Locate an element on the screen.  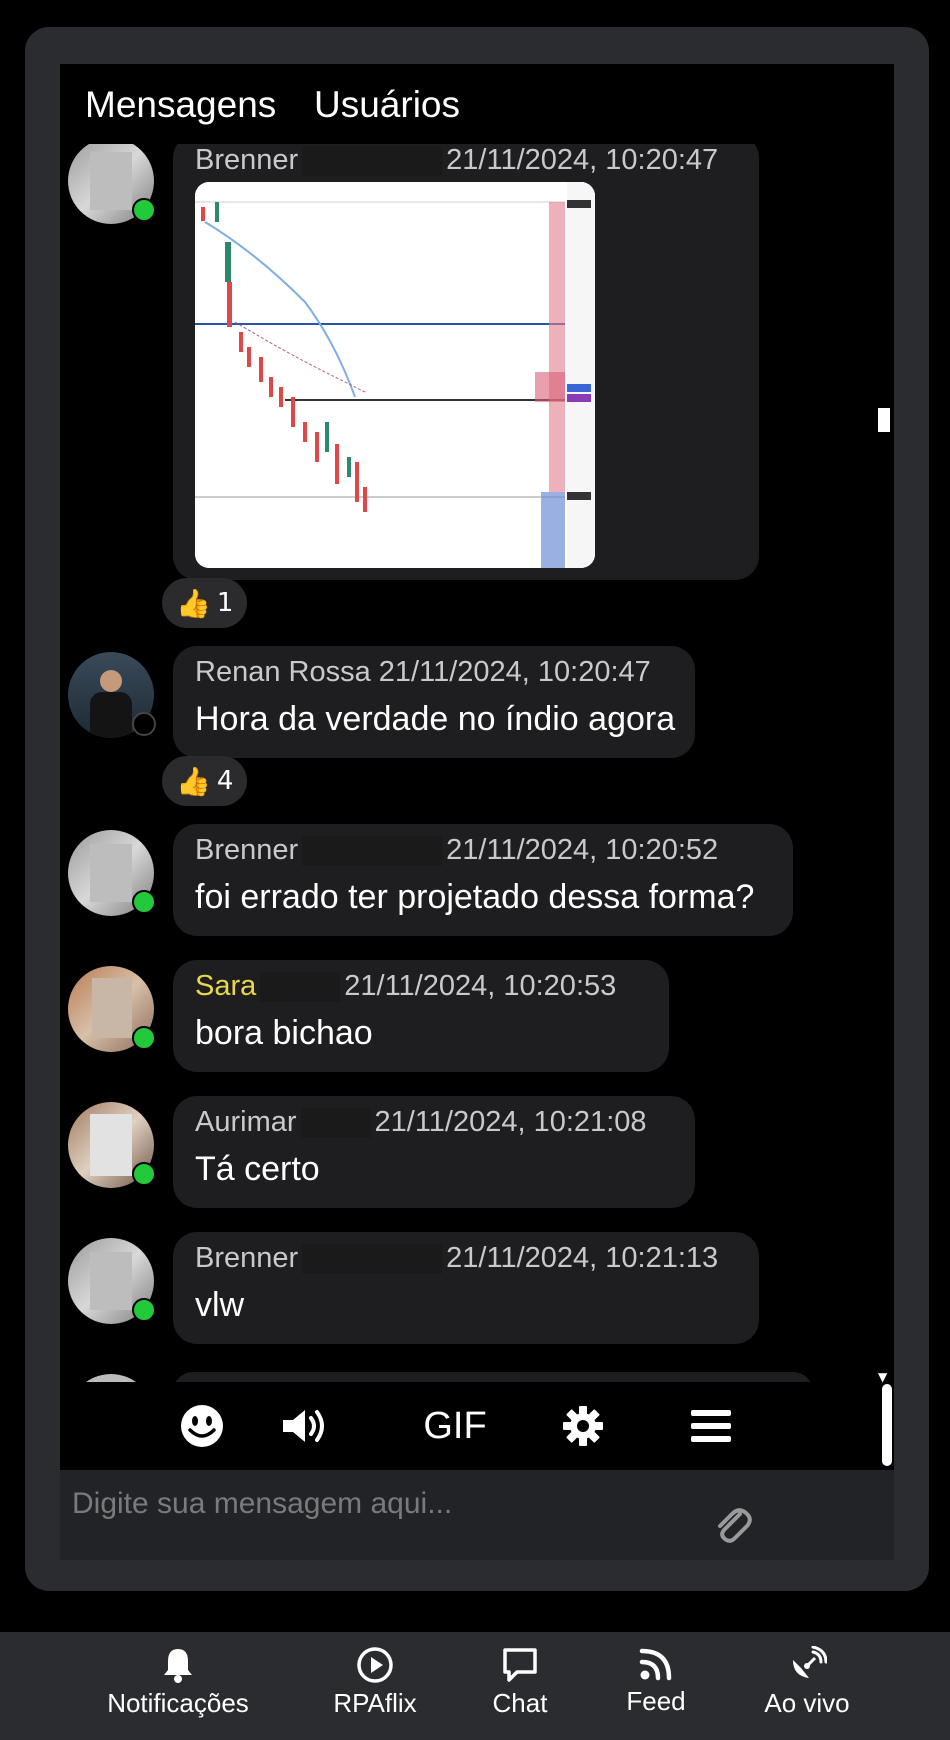
reaction-count: 1 is located at coordinates (225, 603).